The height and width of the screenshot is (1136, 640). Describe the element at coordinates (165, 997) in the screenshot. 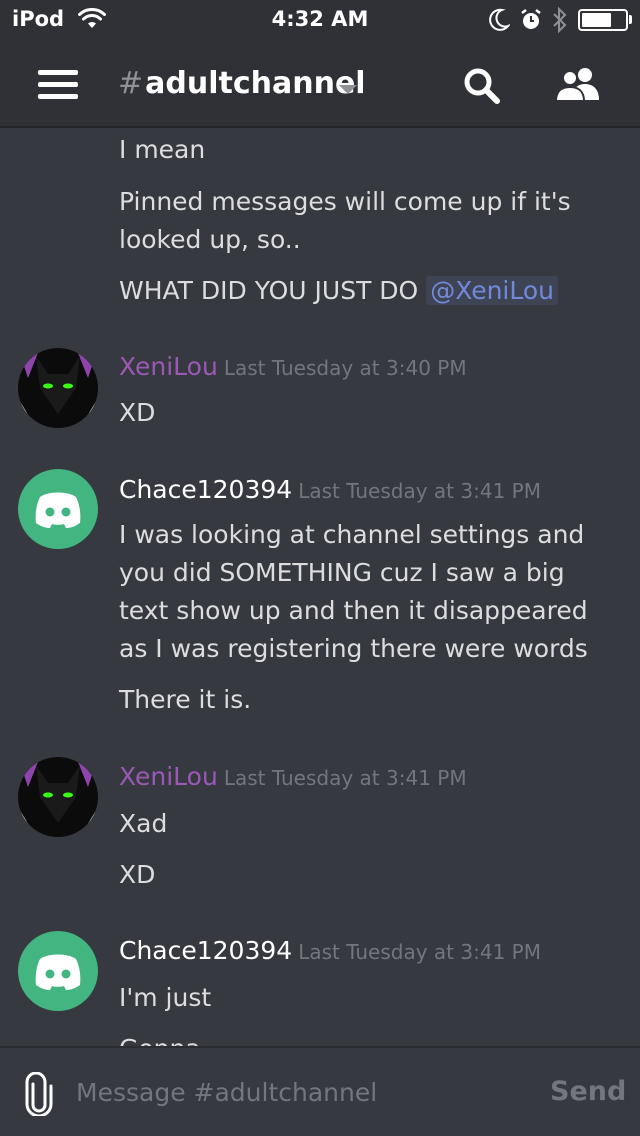

I see `message-text: I'm just` at that location.